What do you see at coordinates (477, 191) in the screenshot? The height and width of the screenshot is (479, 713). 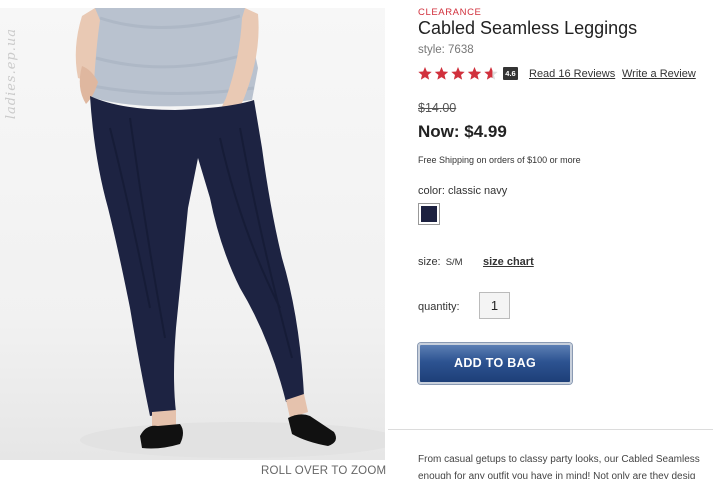 I see `color-value: classic navy` at bounding box center [477, 191].